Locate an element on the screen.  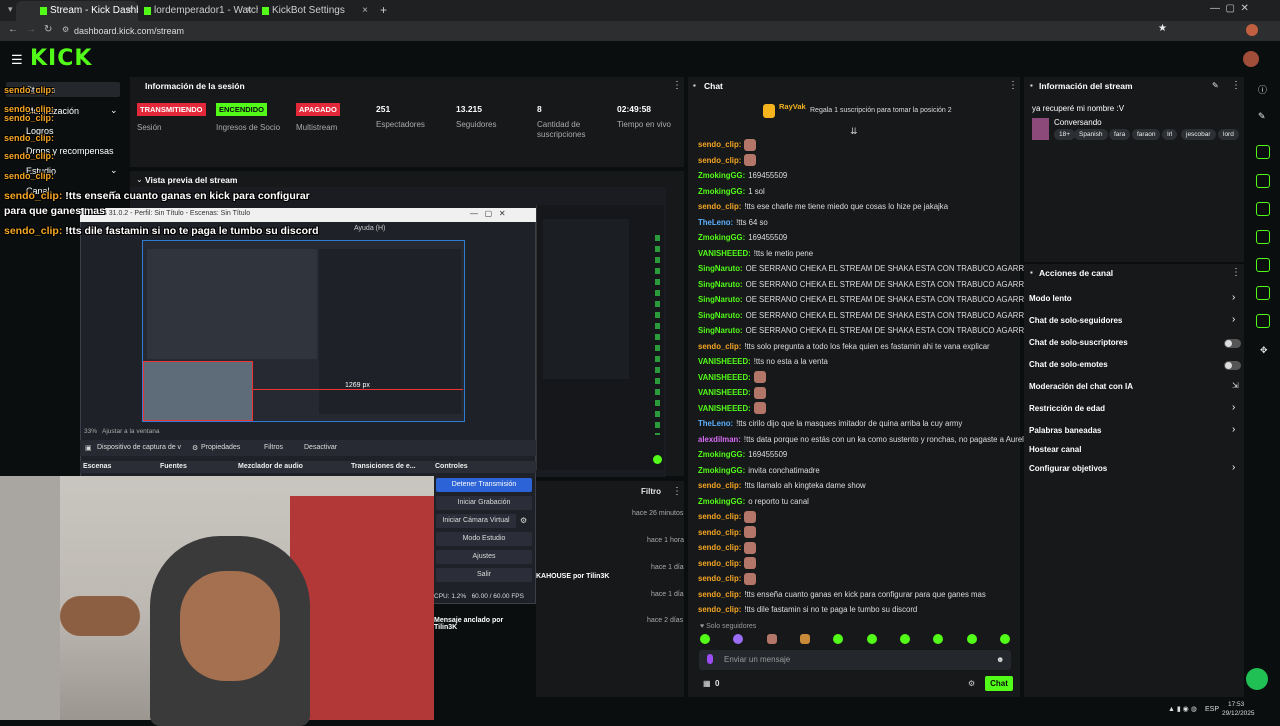
new-tab-icon: + is located at coordinates (383, 10).